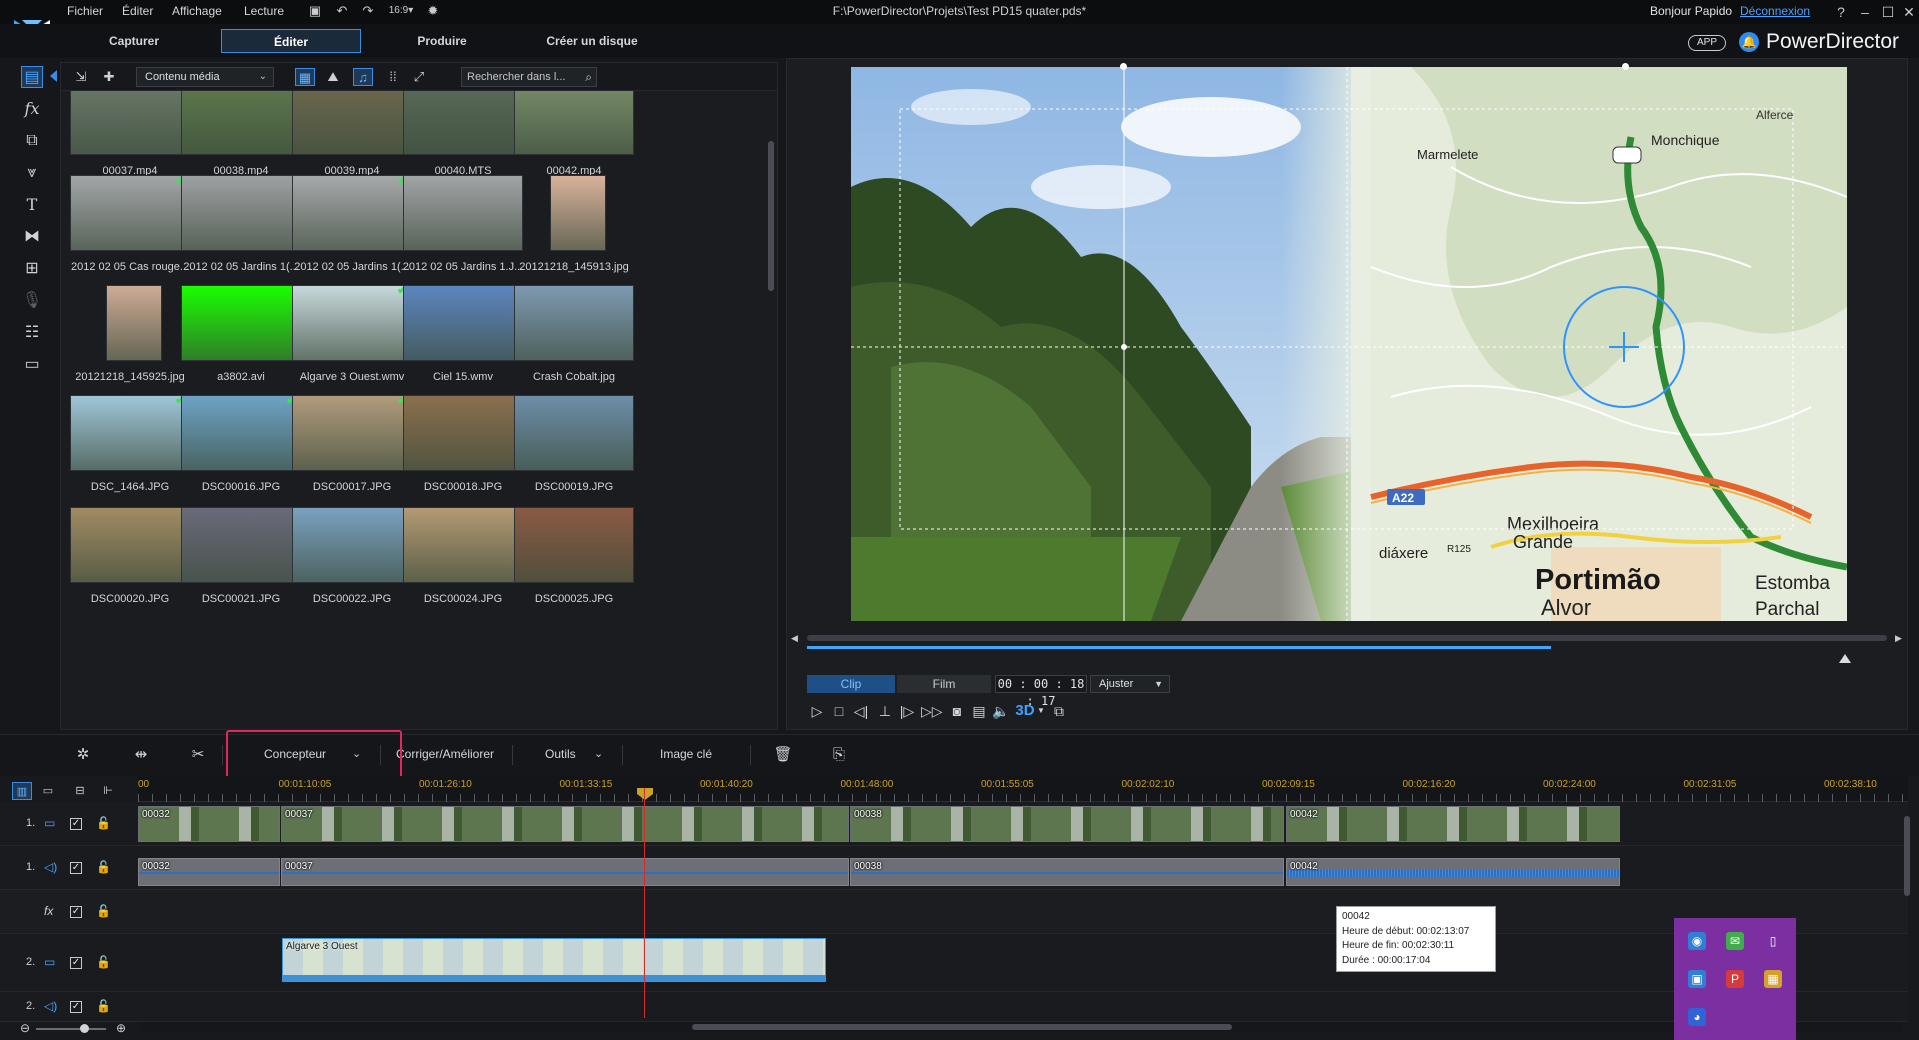 The height and width of the screenshot is (1040, 1919). I want to click on play-icon: ▷, so click(817, 711).